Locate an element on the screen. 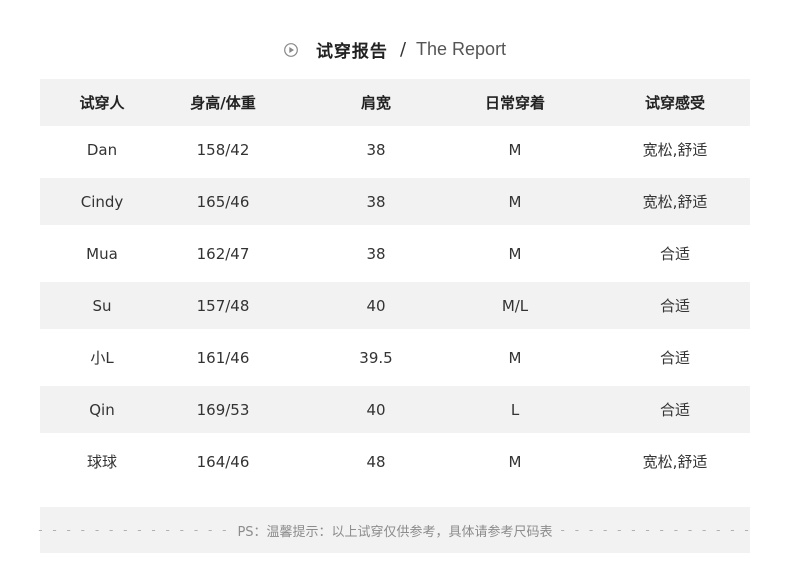  tester-name: Dan is located at coordinates (102, 149).